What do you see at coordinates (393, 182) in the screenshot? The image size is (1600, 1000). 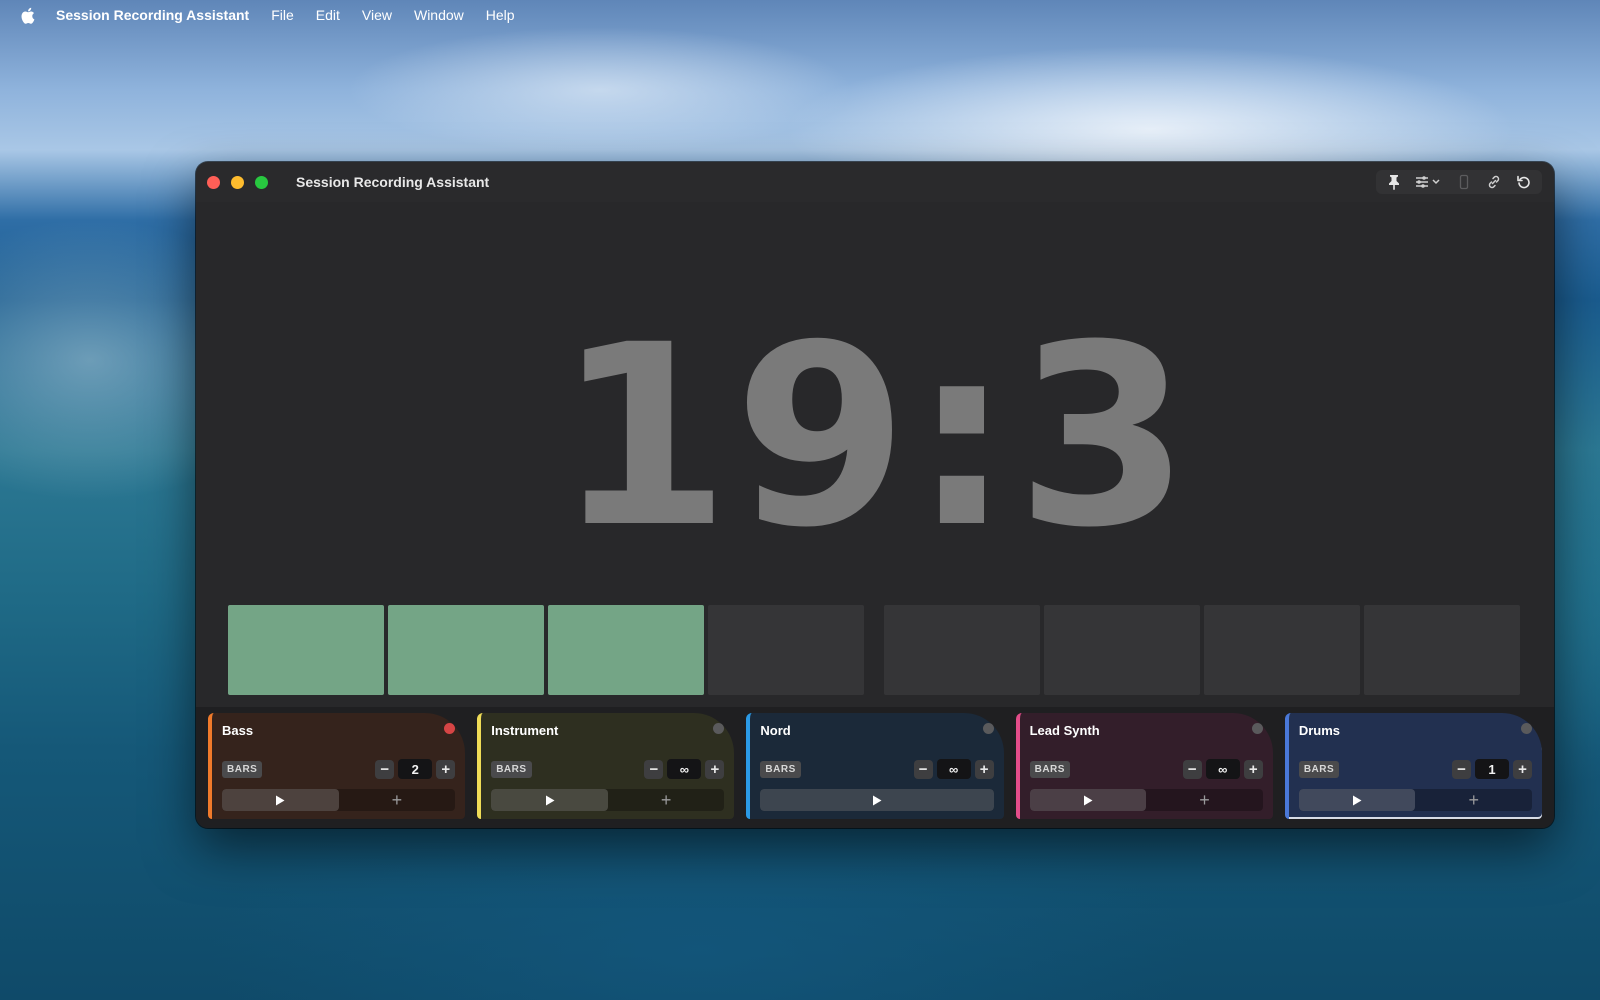 I see `window-title: Session Recording Assistant` at bounding box center [393, 182].